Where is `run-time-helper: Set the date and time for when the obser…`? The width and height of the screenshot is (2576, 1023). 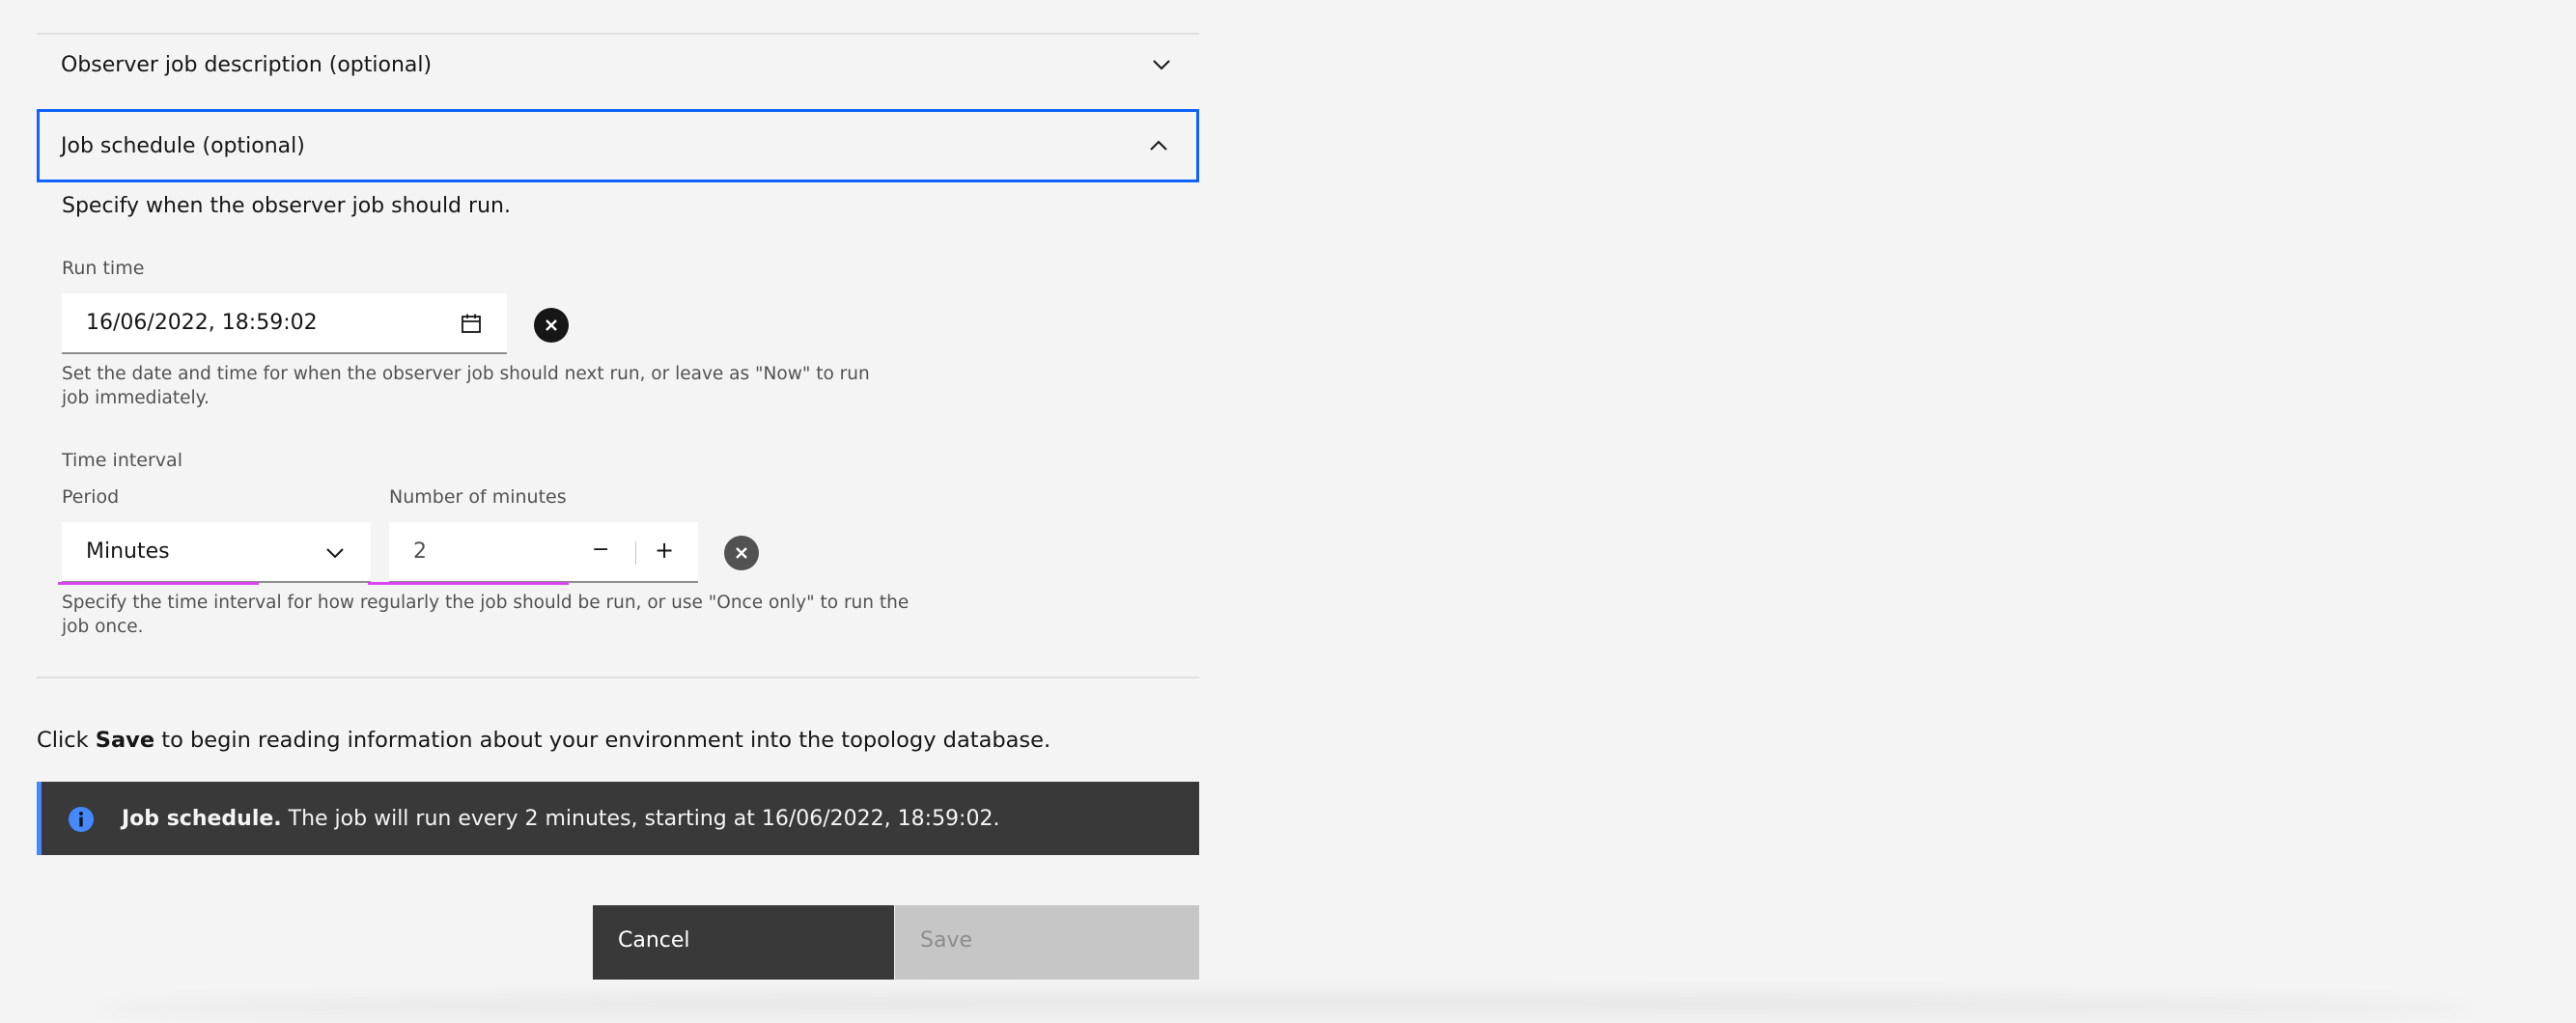 run-time-helper: Set the date and time for when the obser… is located at coordinates (466, 386).